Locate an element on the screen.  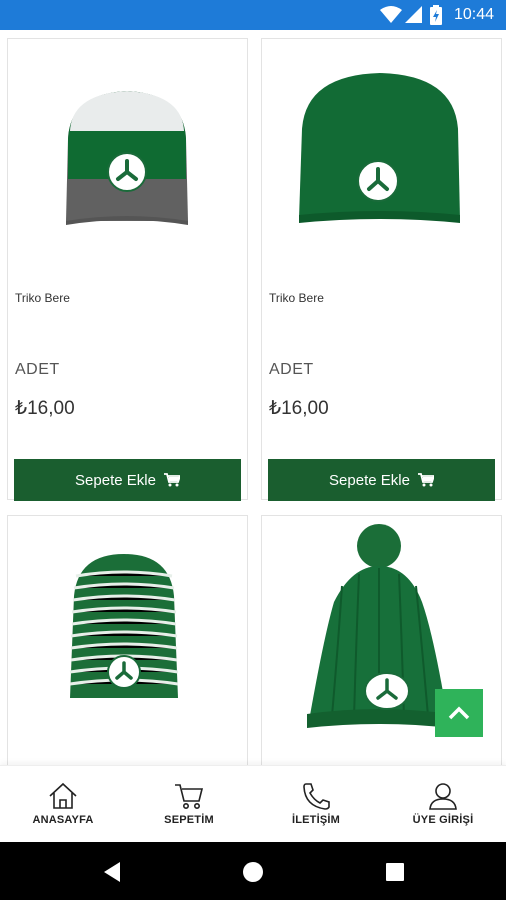
user-icon is located at coordinates (443, 796).